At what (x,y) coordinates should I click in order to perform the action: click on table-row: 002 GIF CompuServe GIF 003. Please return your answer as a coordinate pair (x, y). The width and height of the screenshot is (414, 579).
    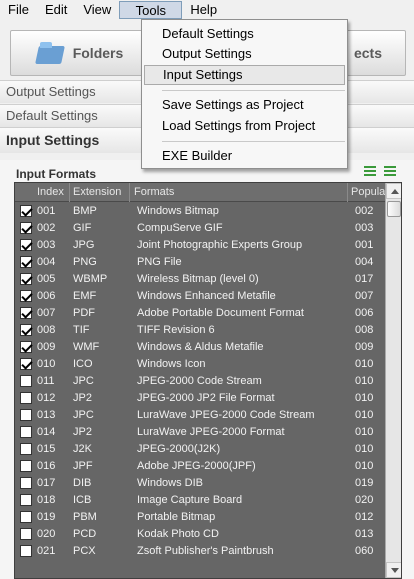
    Looking at the image, I should click on (200, 228).